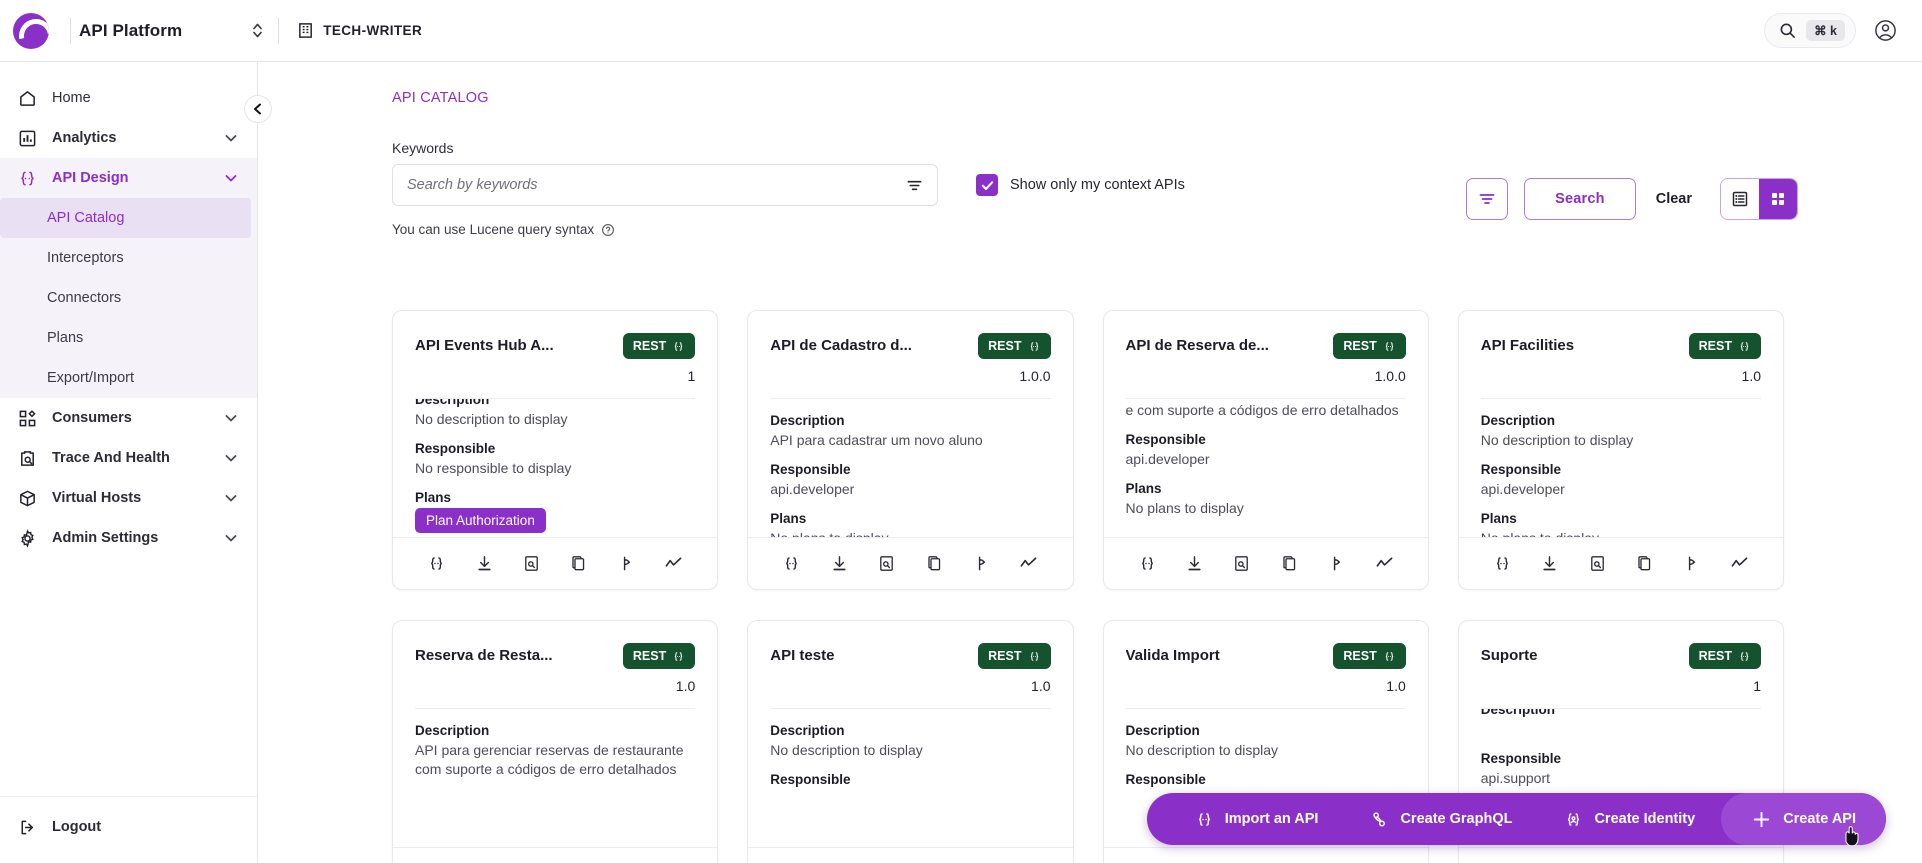 Image resolution: width=1922 pixels, height=863 pixels. What do you see at coordinates (1674, 199) in the screenshot?
I see `clear-button: Clear` at bounding box center [1674, 199].